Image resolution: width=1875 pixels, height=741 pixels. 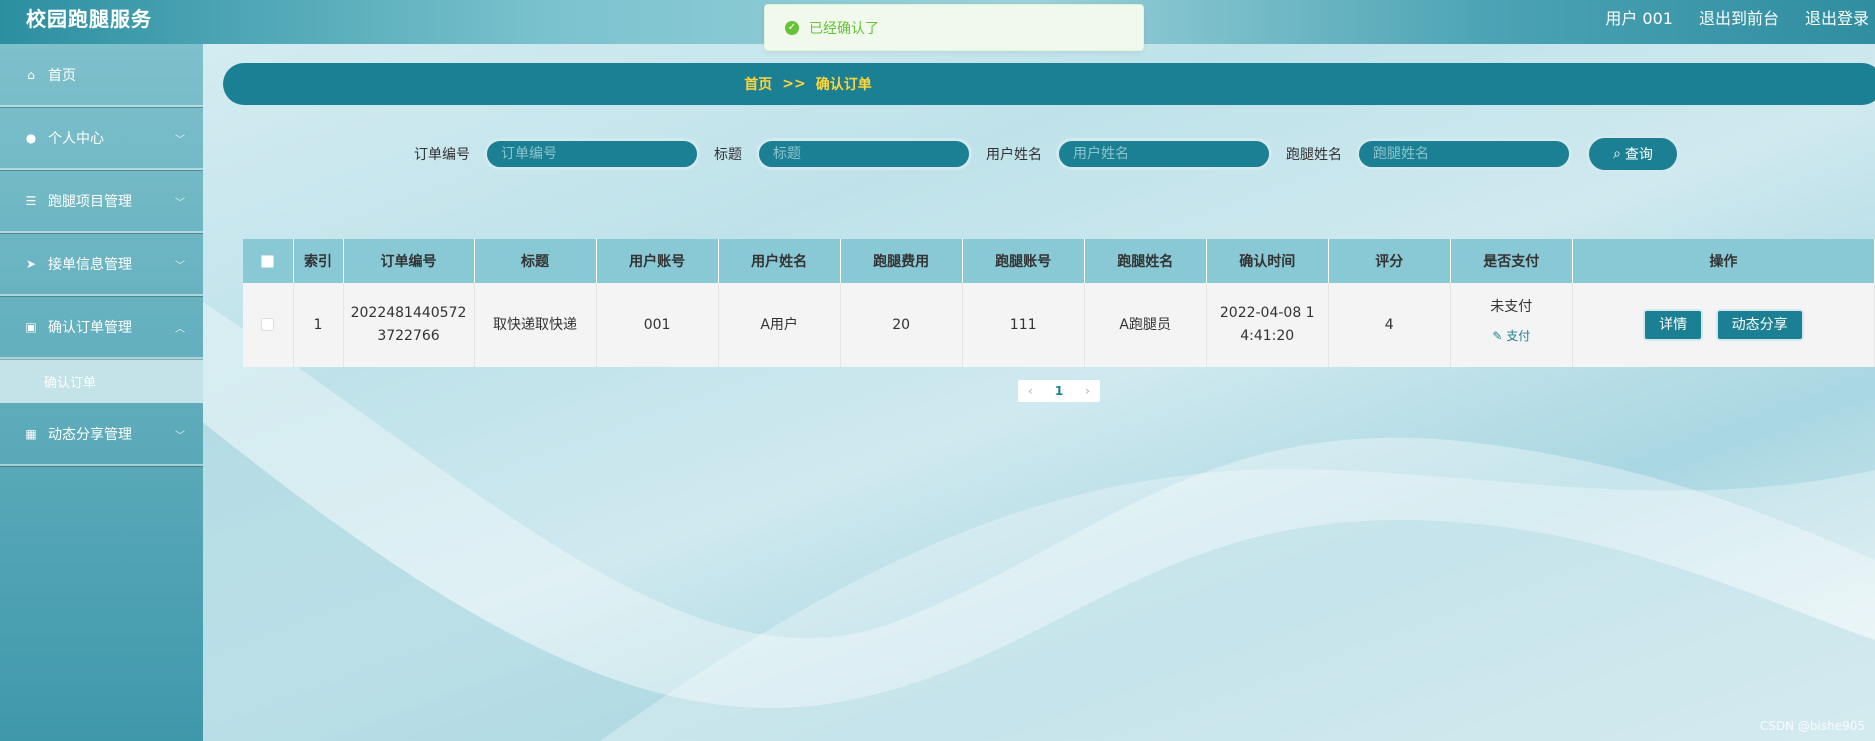 I want to click on user-name-label: 用户姓名, so click(x=1014, y=155).